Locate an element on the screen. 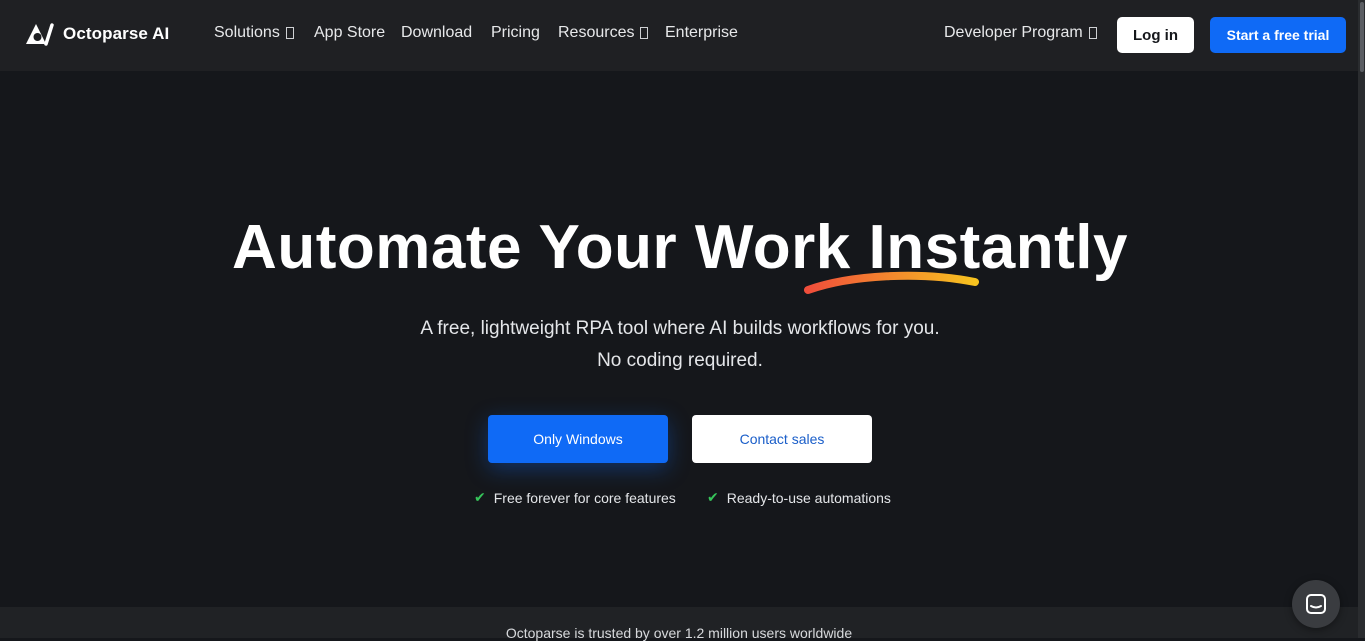 This screenshot has height=641, width=1365. octoparse-logo-icon is located at coordinates (40, 34).